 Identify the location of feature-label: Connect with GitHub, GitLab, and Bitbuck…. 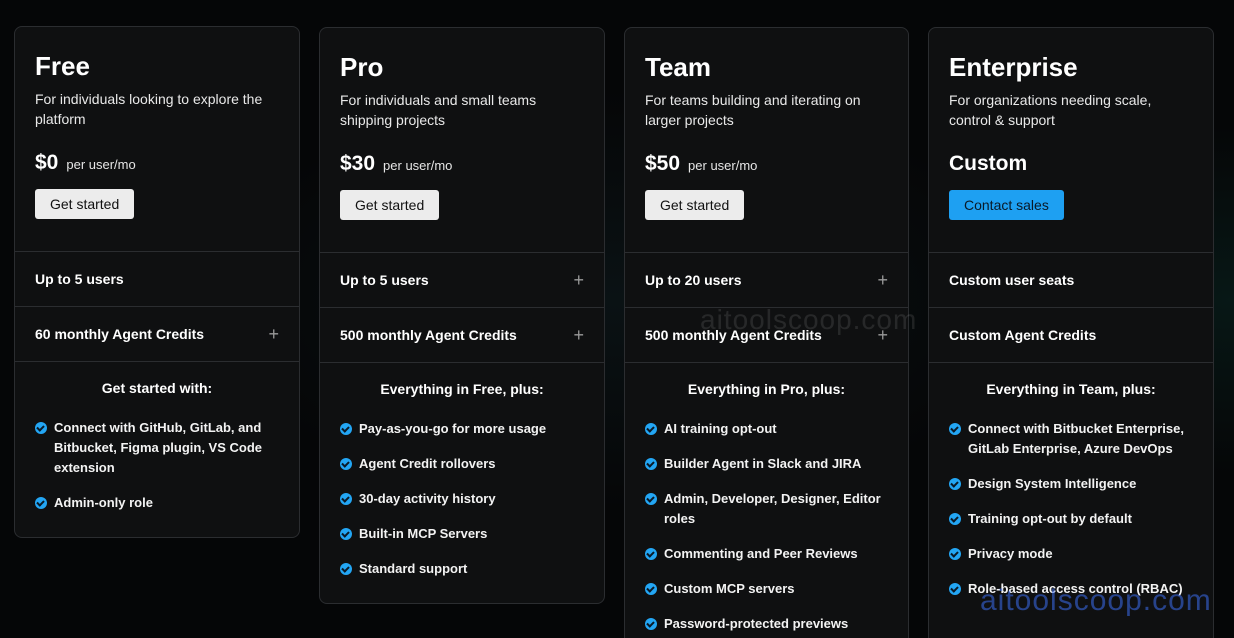
(158, 447).